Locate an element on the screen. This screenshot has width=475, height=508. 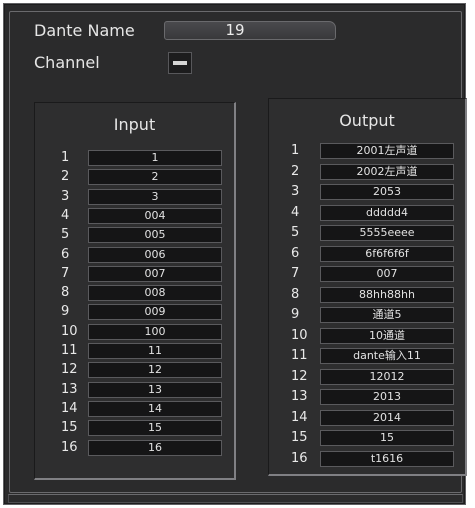
input-channel-name-field: 11 is located at coordinates (155, 351).